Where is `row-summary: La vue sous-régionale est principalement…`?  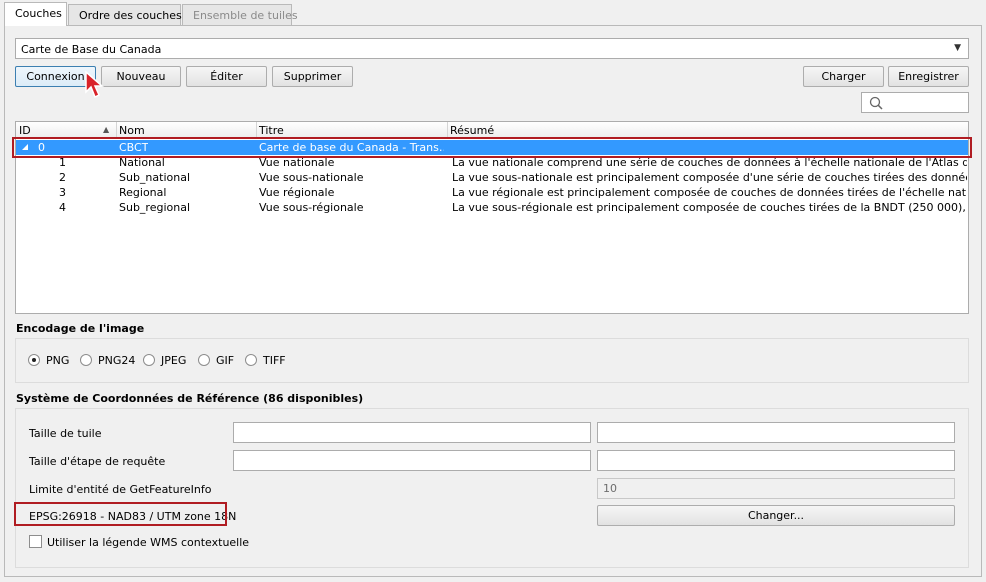
row-summary: La vue sous-régionale est principalement… is located at coordinates (709, 207).